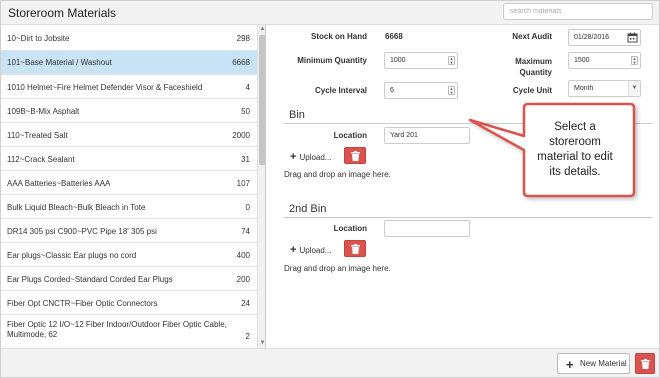 The image size is (660, 378). I want to click on next-audit-input: 01/28/2016, so click(604, 37).